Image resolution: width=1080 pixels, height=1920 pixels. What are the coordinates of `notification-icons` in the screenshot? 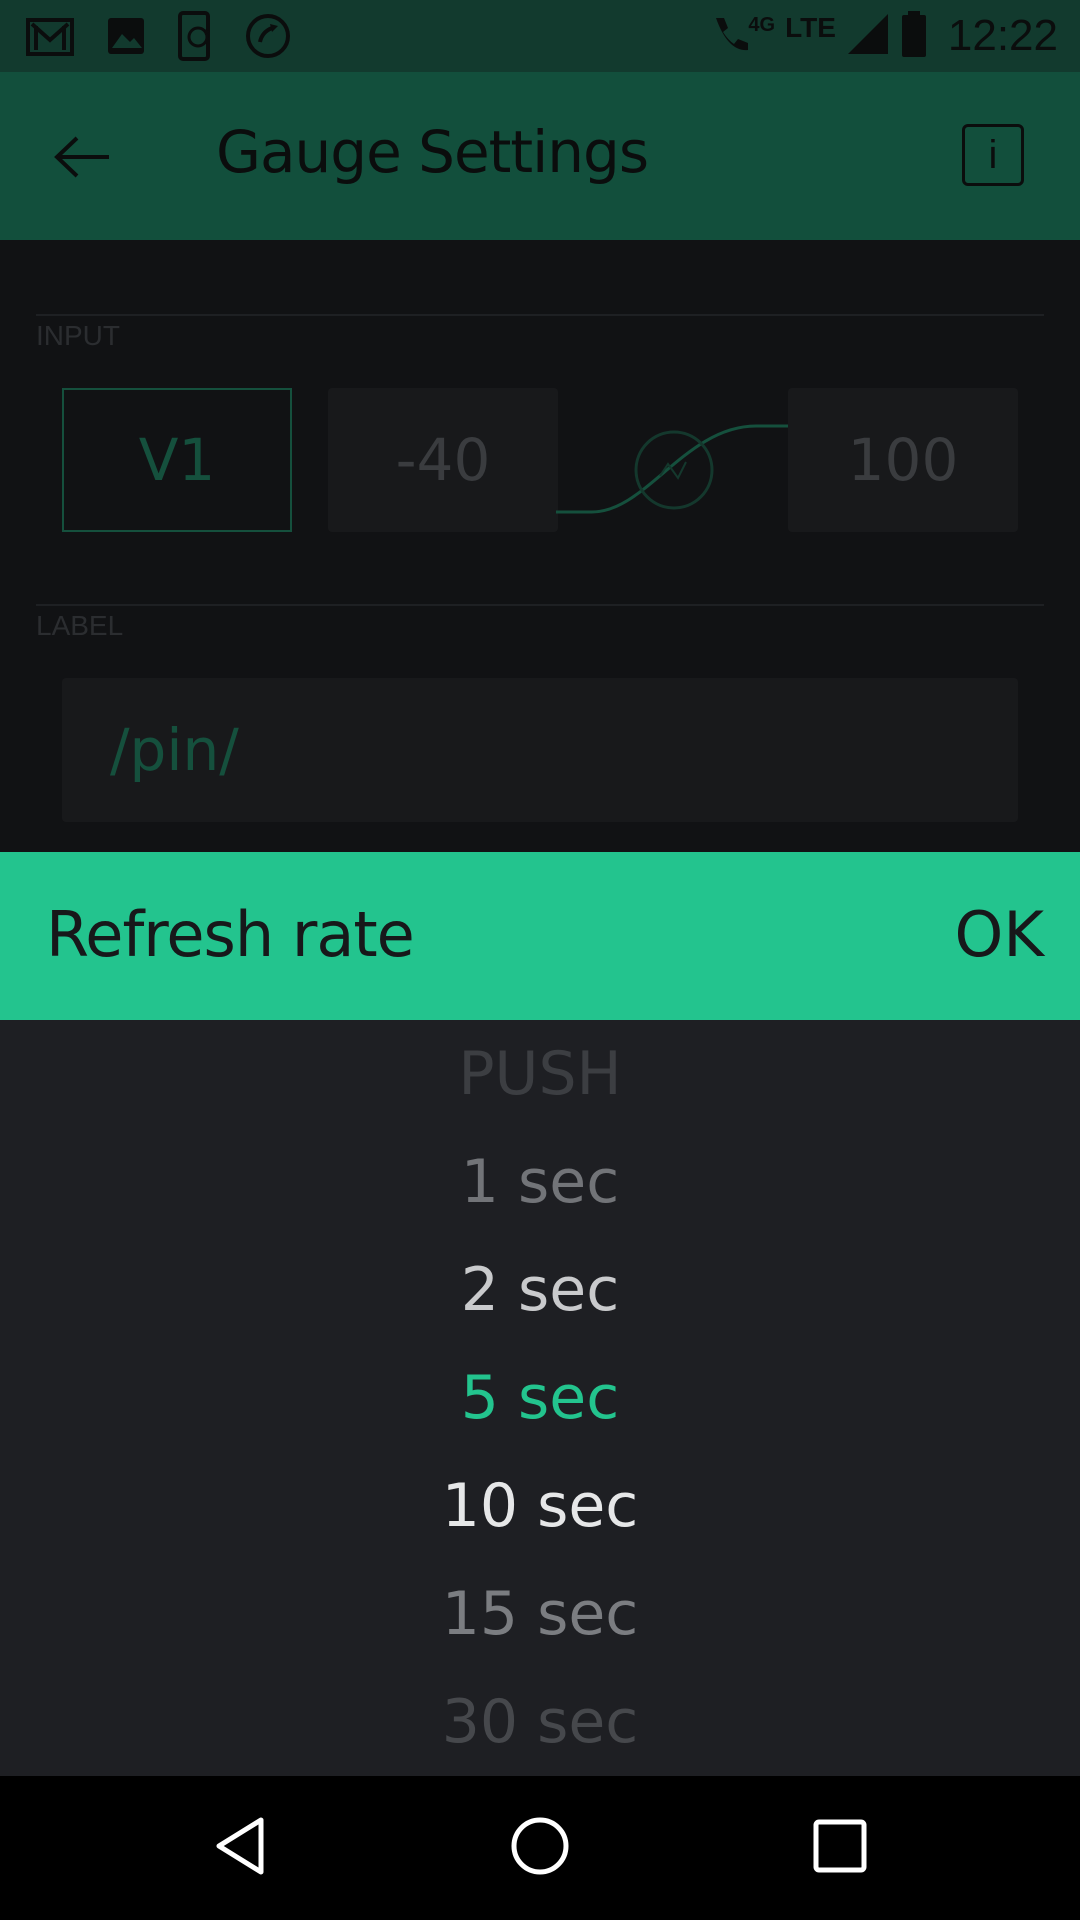 It's located at (158, 36).